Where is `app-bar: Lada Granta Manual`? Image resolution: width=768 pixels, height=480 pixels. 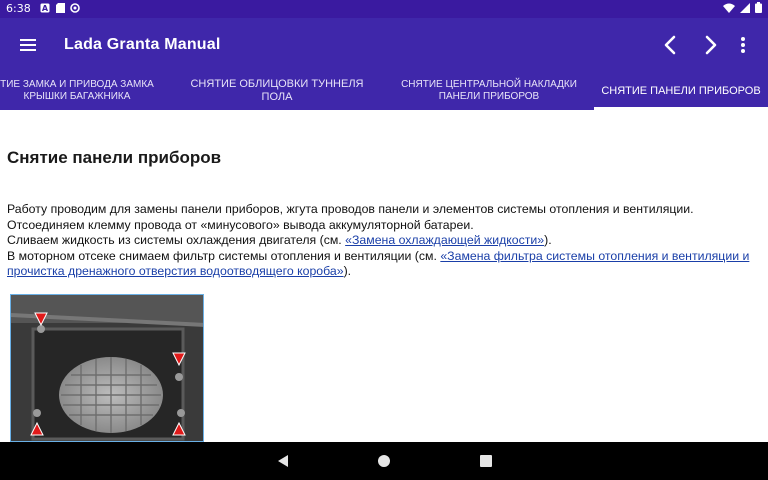 app-bar: Lada Granta Manual is located at coordinates (384, 45).